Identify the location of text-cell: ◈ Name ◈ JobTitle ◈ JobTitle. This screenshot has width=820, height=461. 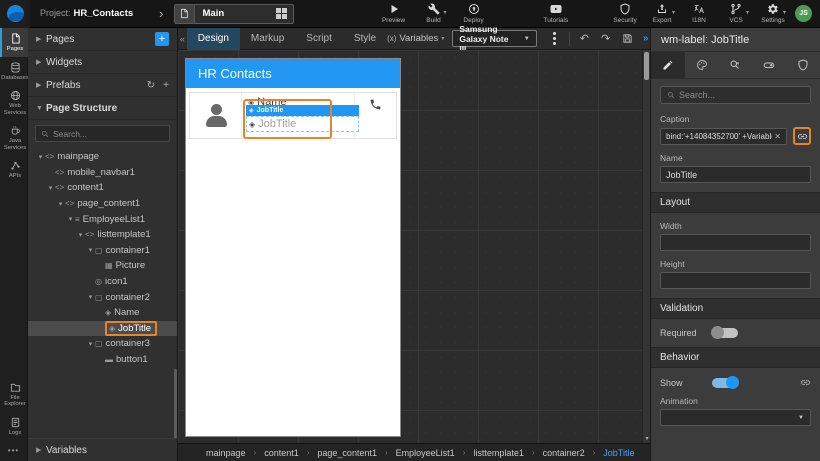
(300, 116).